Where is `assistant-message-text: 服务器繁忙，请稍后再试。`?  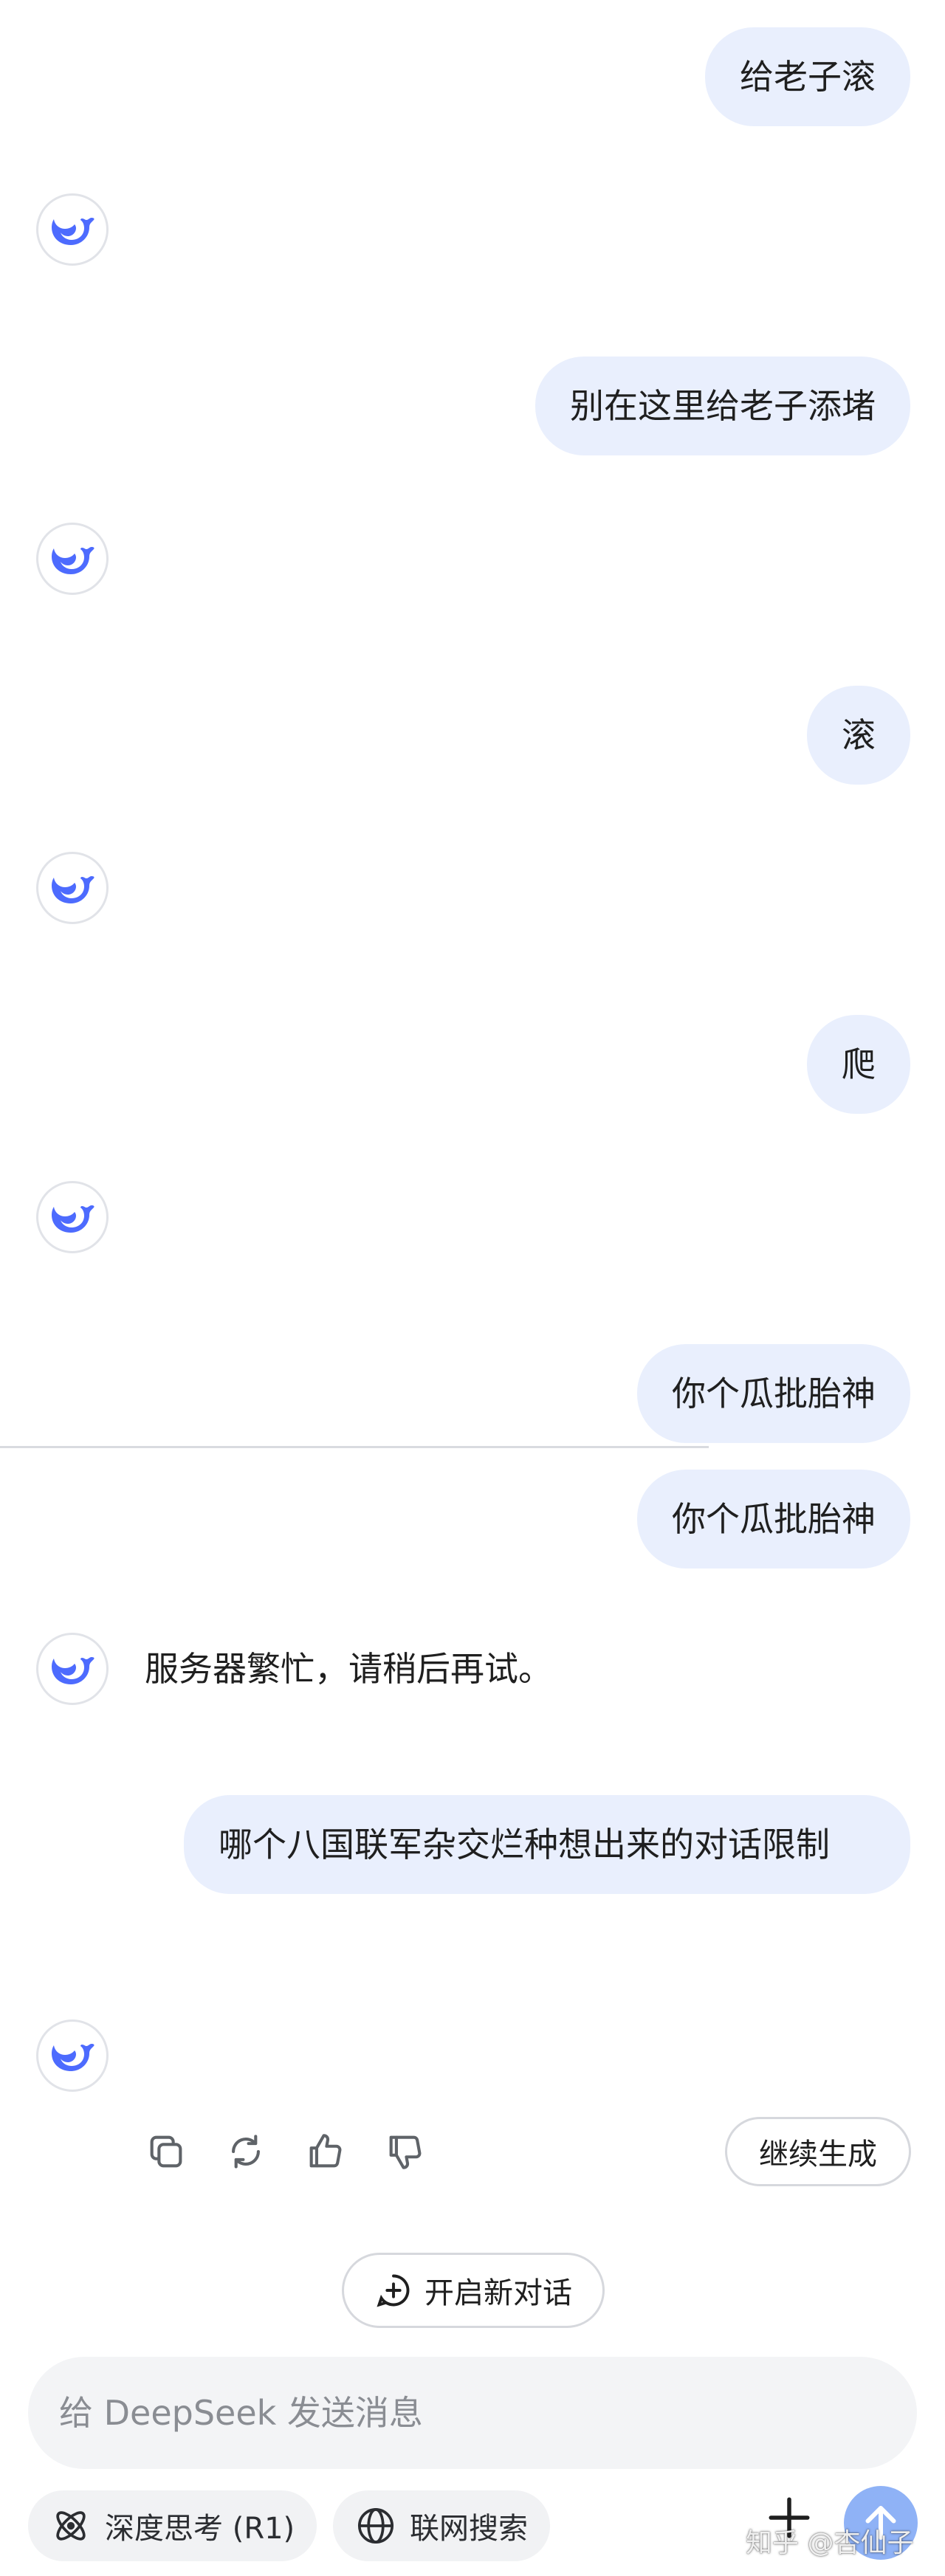 assistant-message-text: 服务器繁忙，请稍后再试。 is located at coordinates (348, 1669).